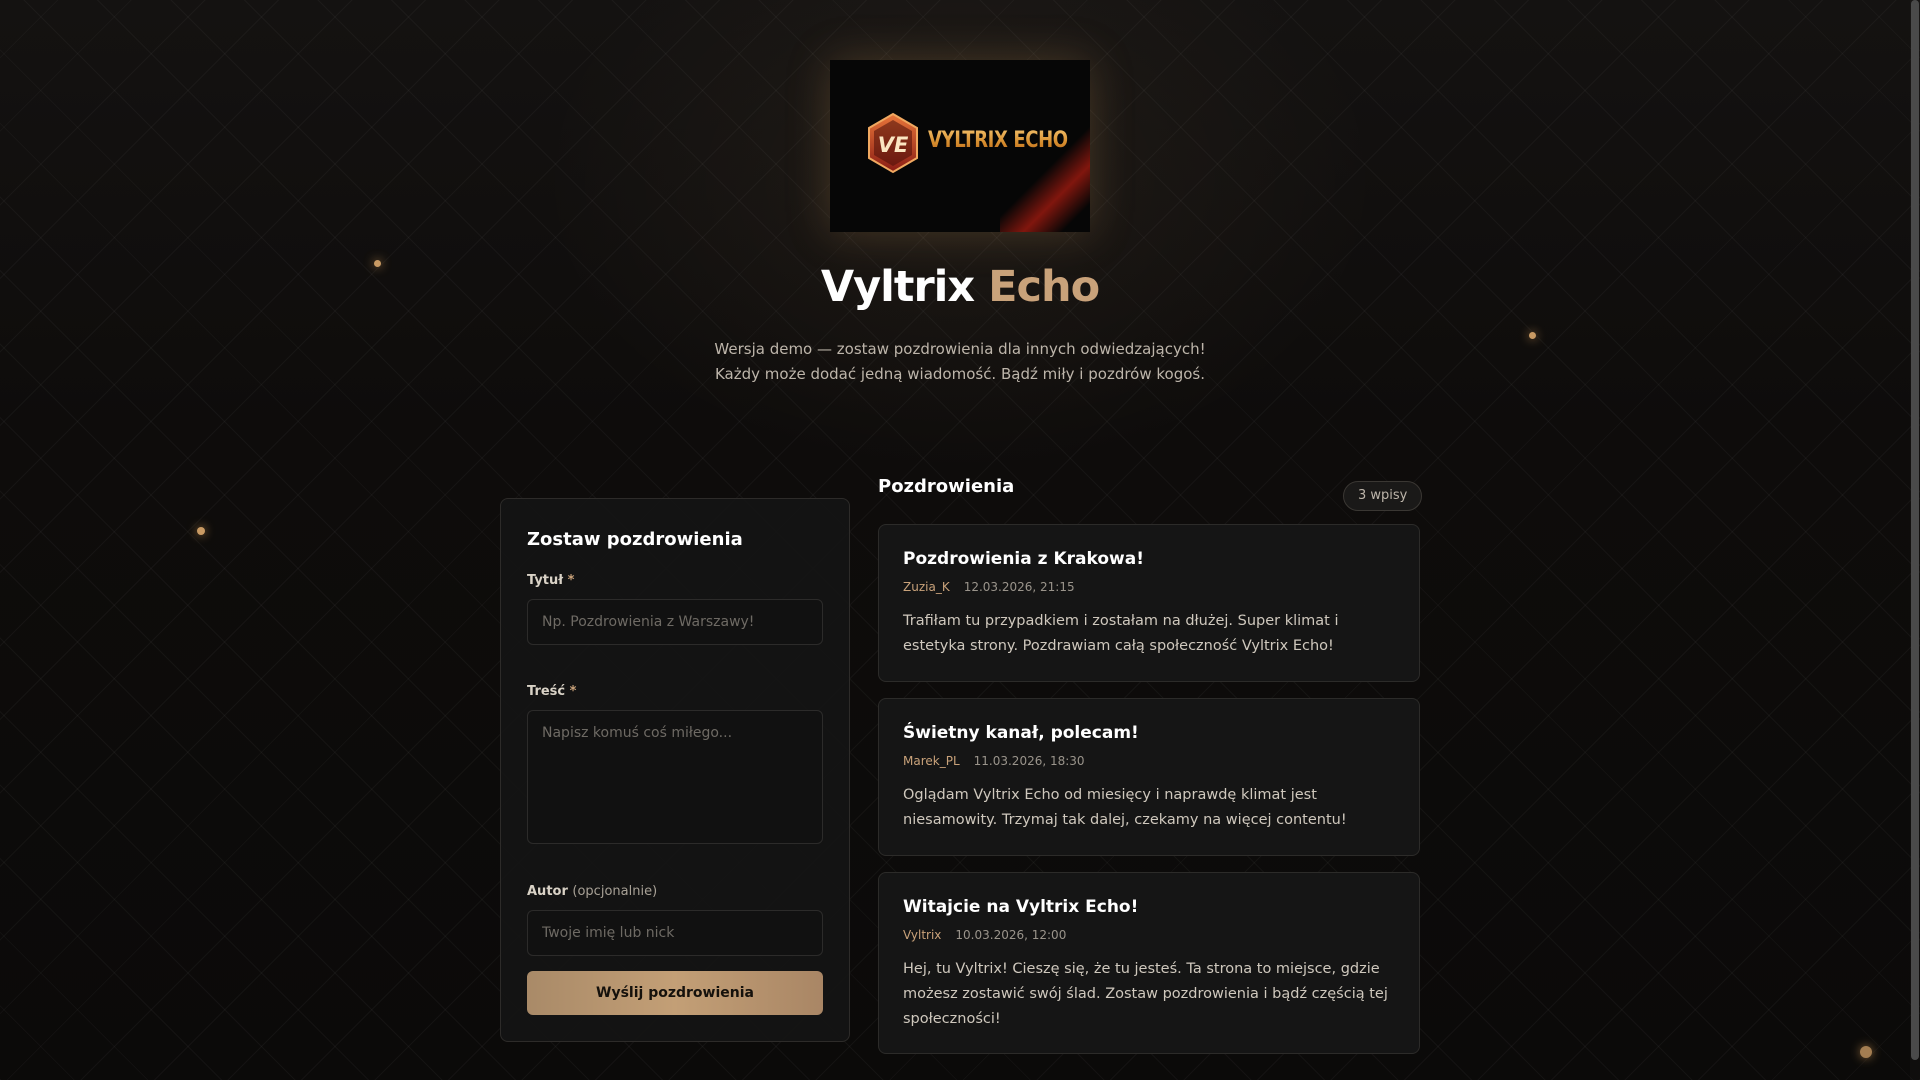 This screenshot has width=1920, height=1080. I want to click on entry-author: Marek_PL, so click(931, 761).